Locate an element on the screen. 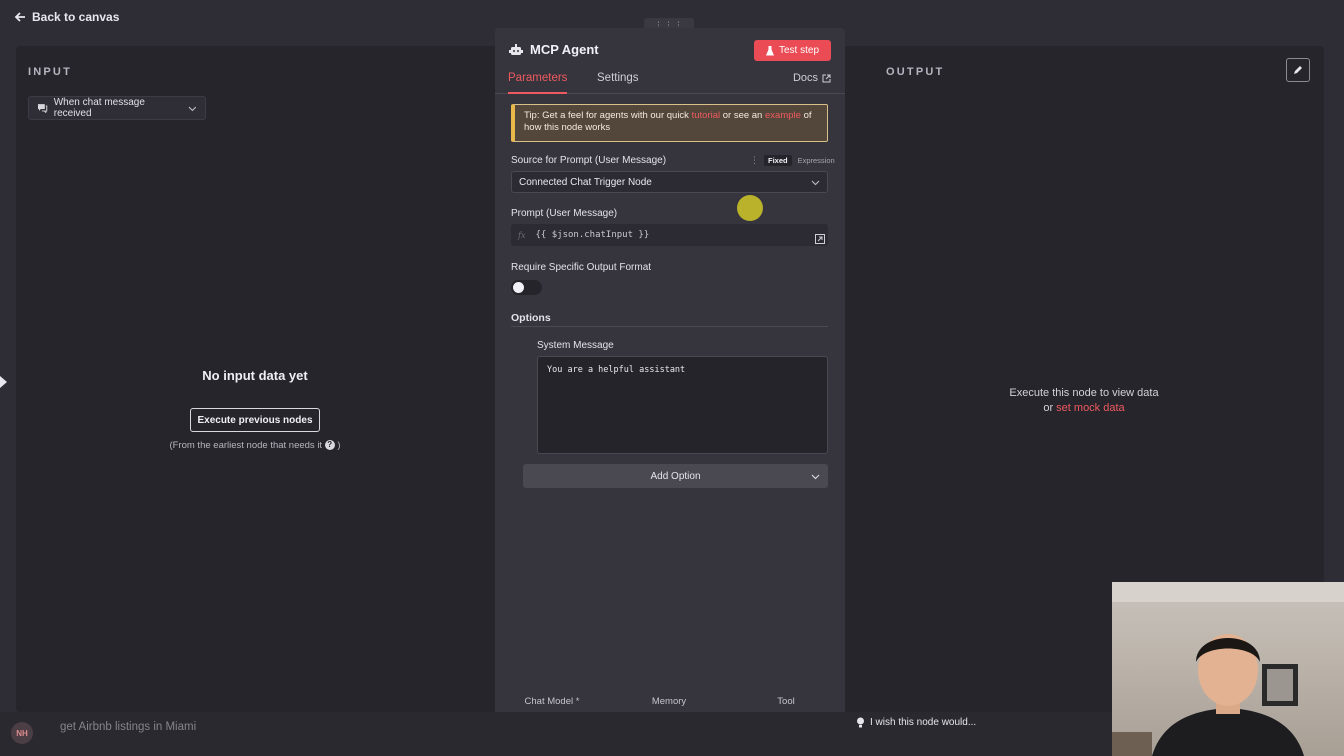 The width and height of the screenshot is (1344, 756). node-header: MCP Agent is located at coordinates (554, 49).